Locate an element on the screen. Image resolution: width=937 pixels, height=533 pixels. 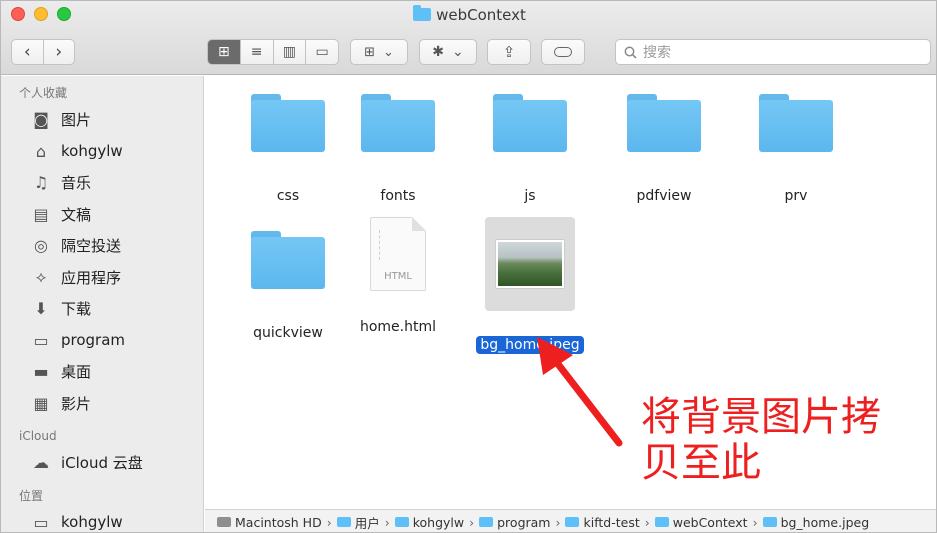
sidebar-item-label: 音乐 is located at coordinates (76, 183).